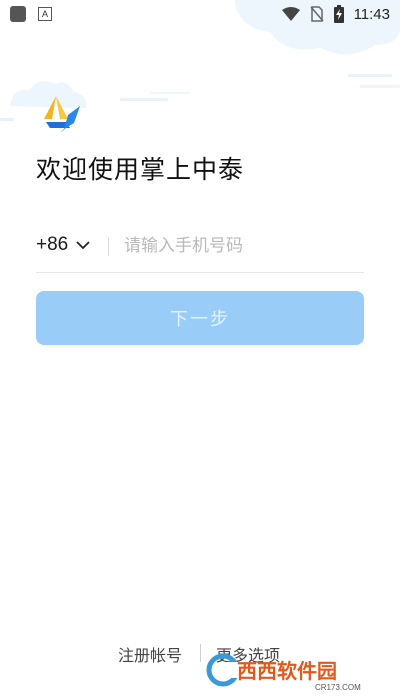 The height and width of the screenshot is (700, 400). What do you see at coordinates (52, 244) in the screenshot?
I see `country-code-label: +86` at bounding box center [52, 244].